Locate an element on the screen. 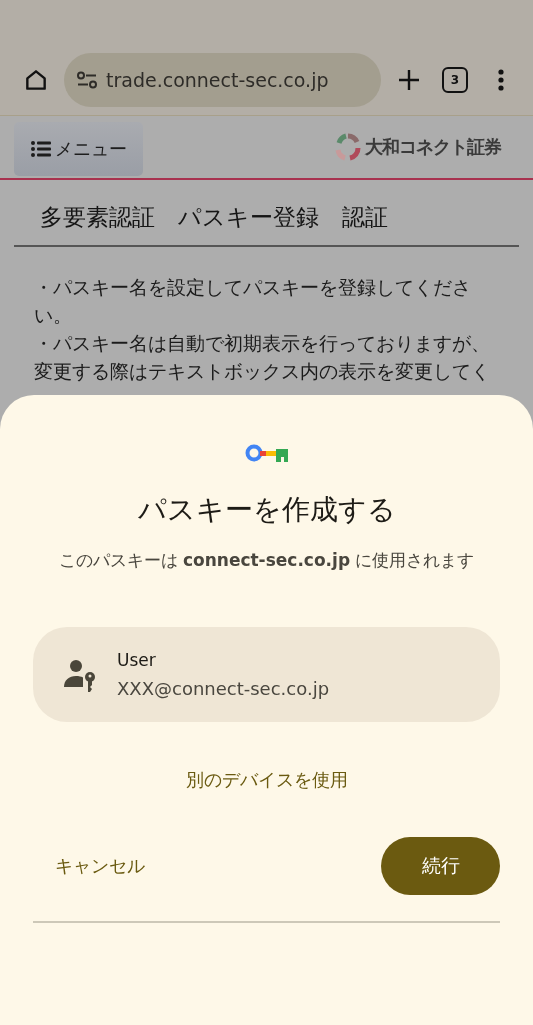 The height and width of the screenshot is (1025, 533). logo-icon is located at coordinates (348, 147).